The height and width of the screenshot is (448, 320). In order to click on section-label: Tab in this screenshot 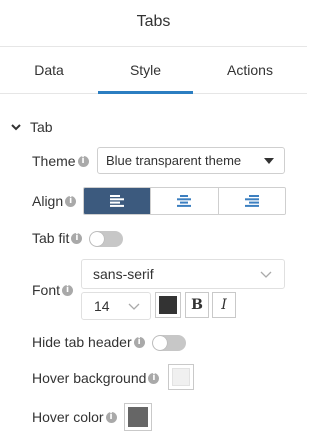, I will do `click(41, 127)`.